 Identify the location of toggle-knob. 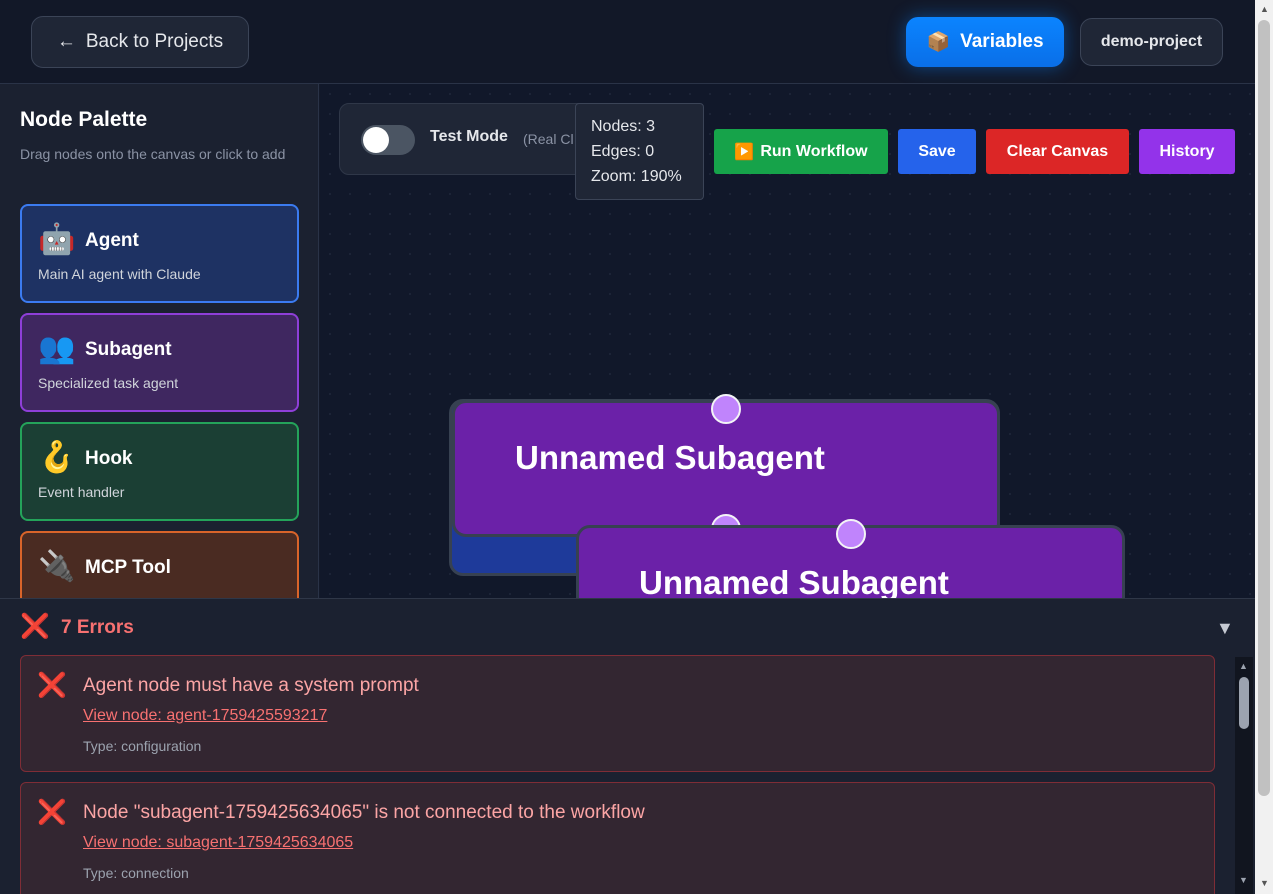
(376, 140).